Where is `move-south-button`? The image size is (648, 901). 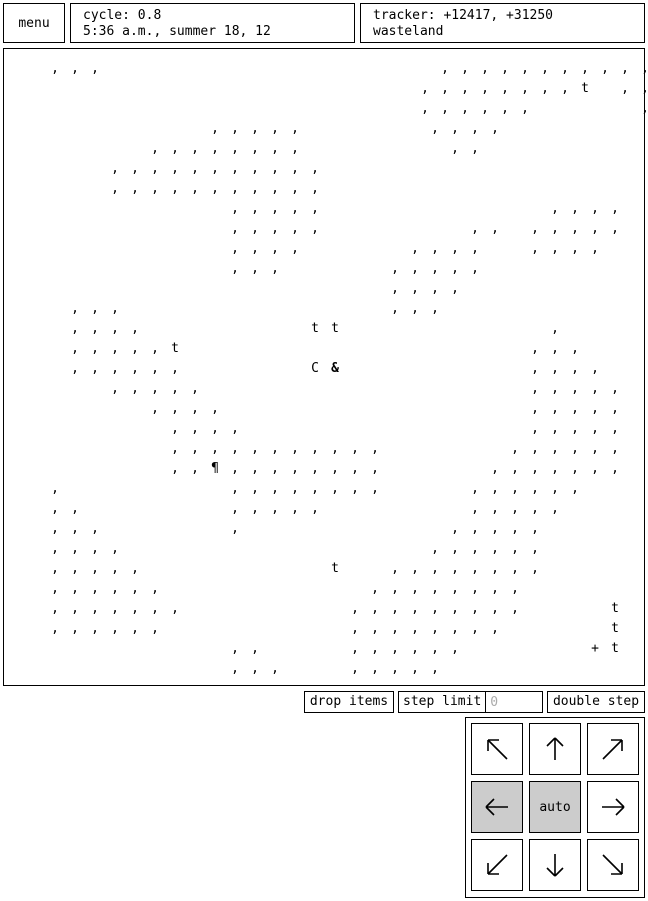 move-south-button is located at coordinates (555, 865).